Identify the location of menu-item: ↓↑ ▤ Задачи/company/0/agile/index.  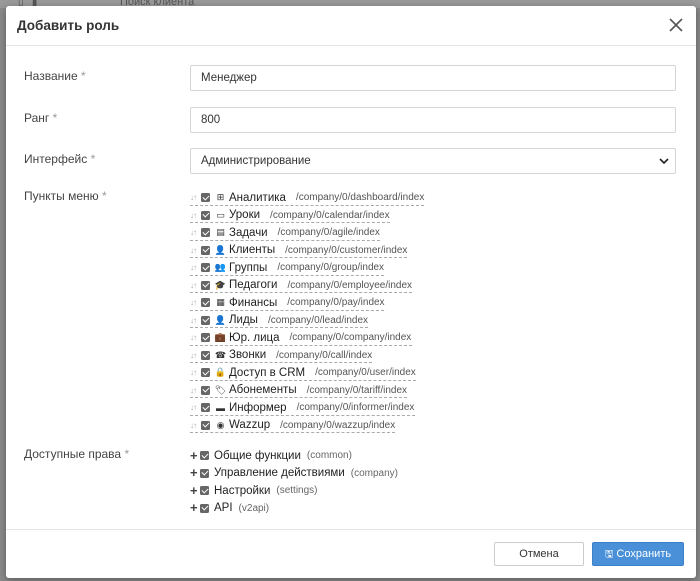
(310, 233).